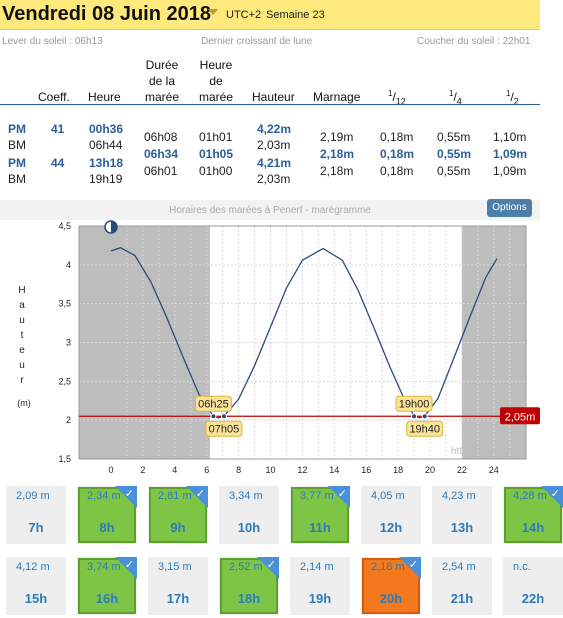  I want to click on header-marnage: Marnage, so click(337, 97).